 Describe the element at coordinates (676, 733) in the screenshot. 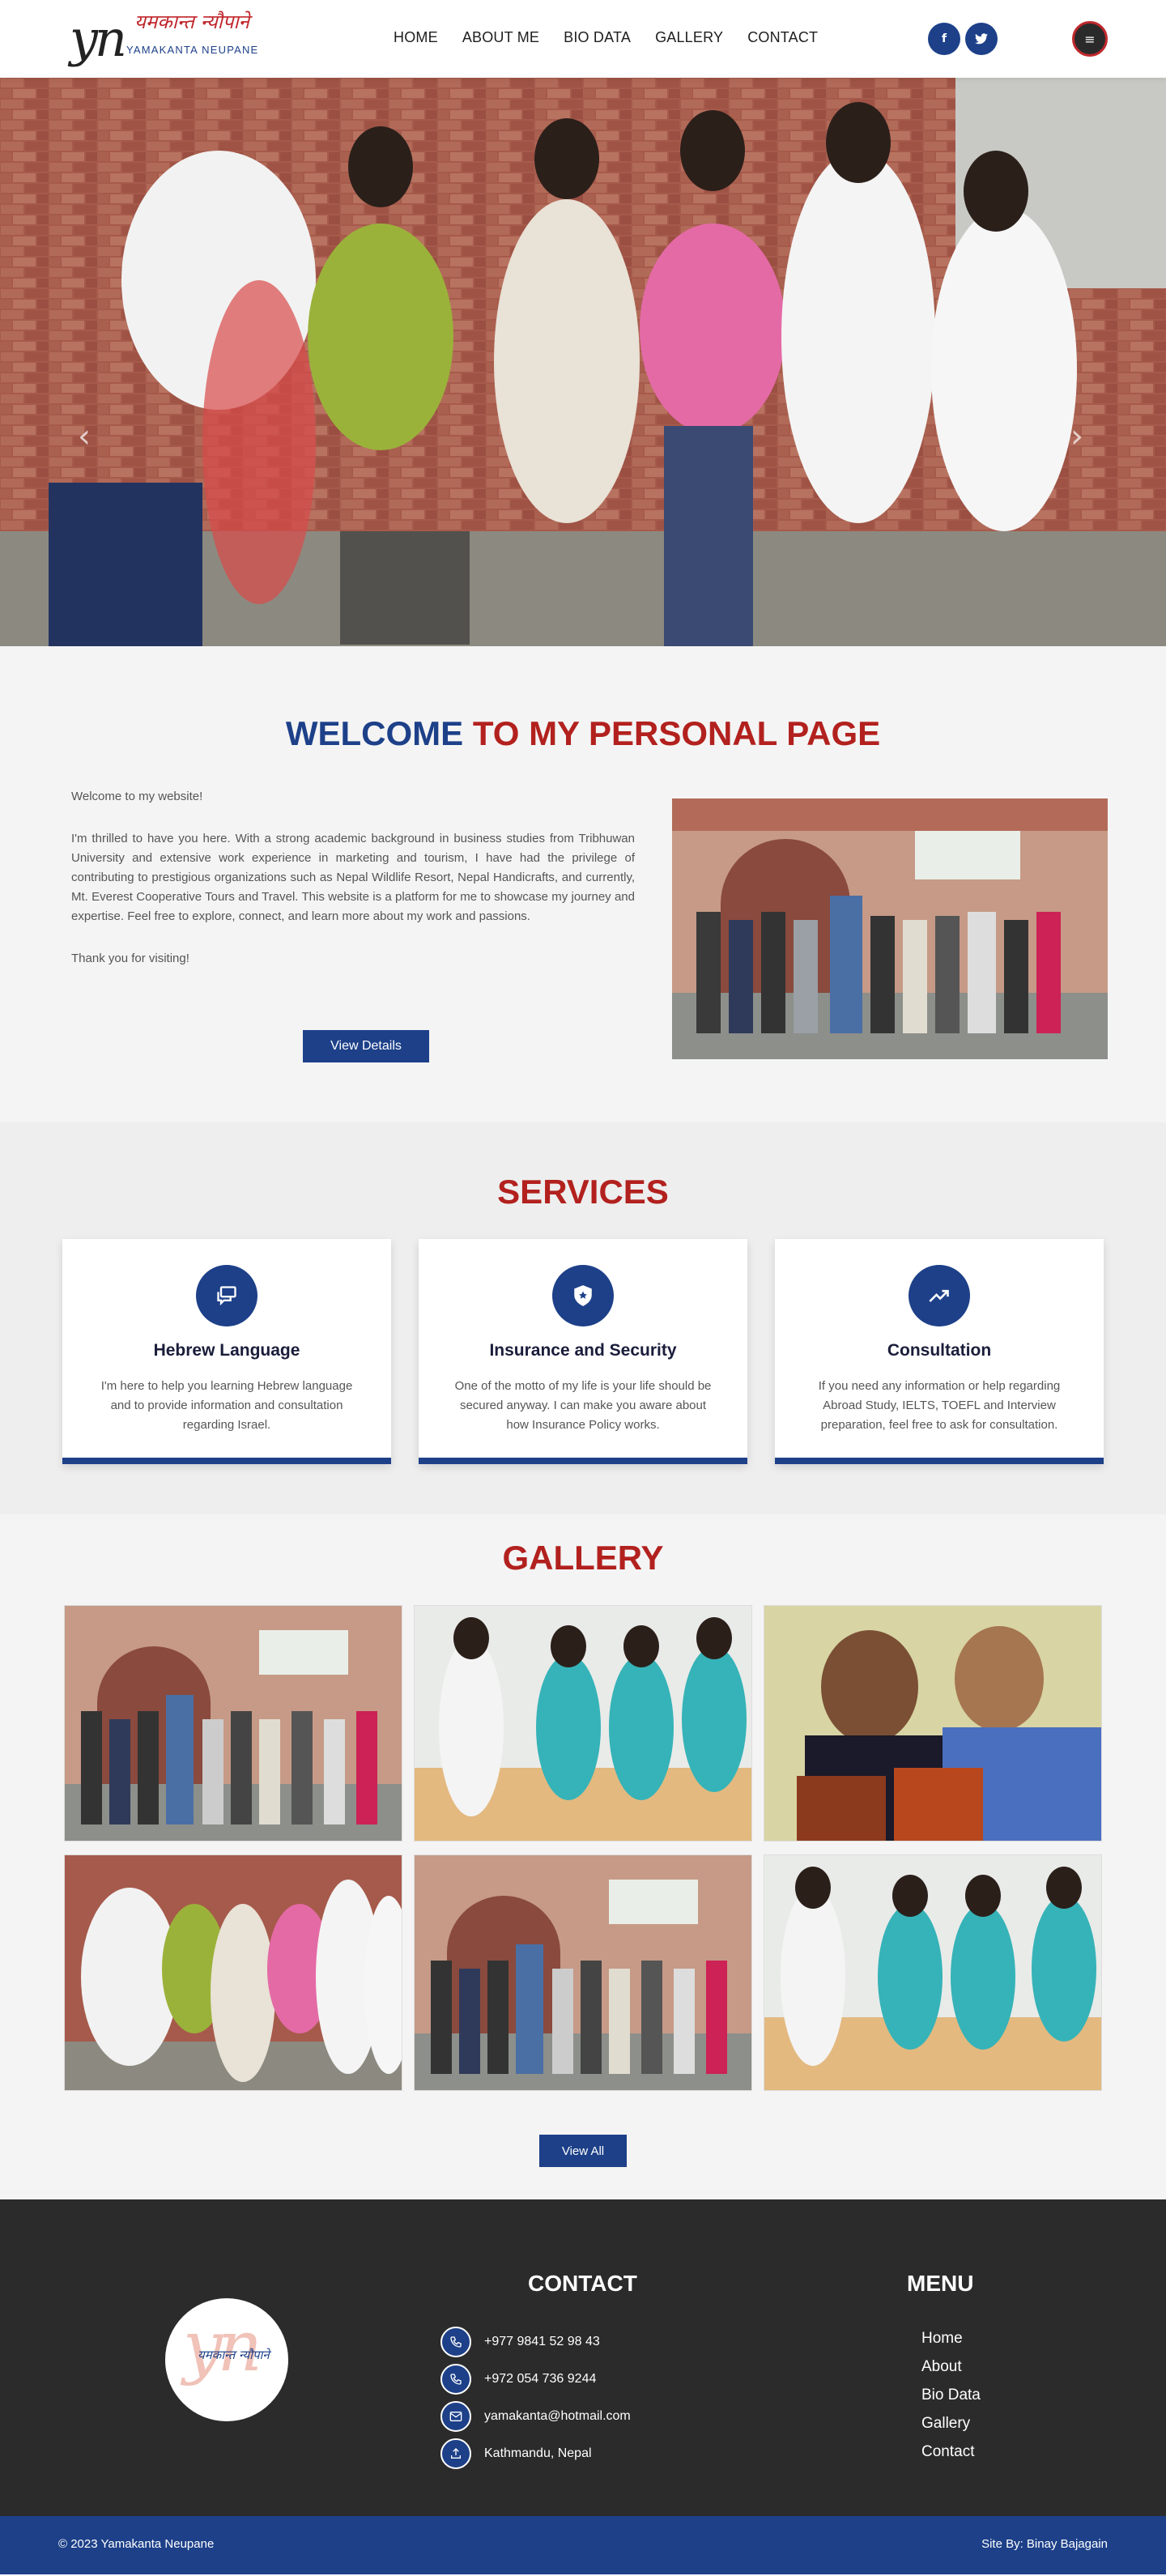

I see `welcome-title-red: TO MY PERSONAL PAGE` at that location.